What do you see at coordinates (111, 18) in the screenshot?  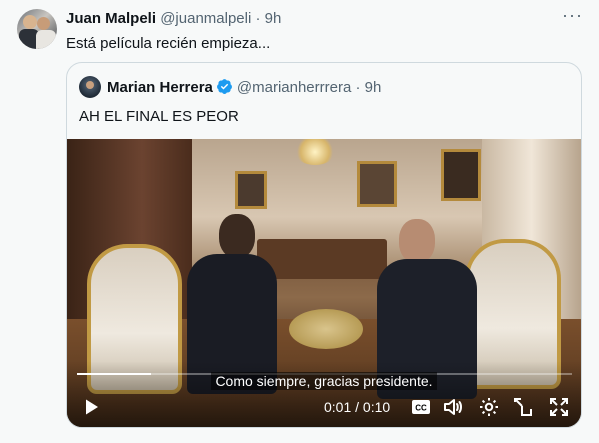 I see `author-name: Juan Malpeli` at bounding box center [111, 18].